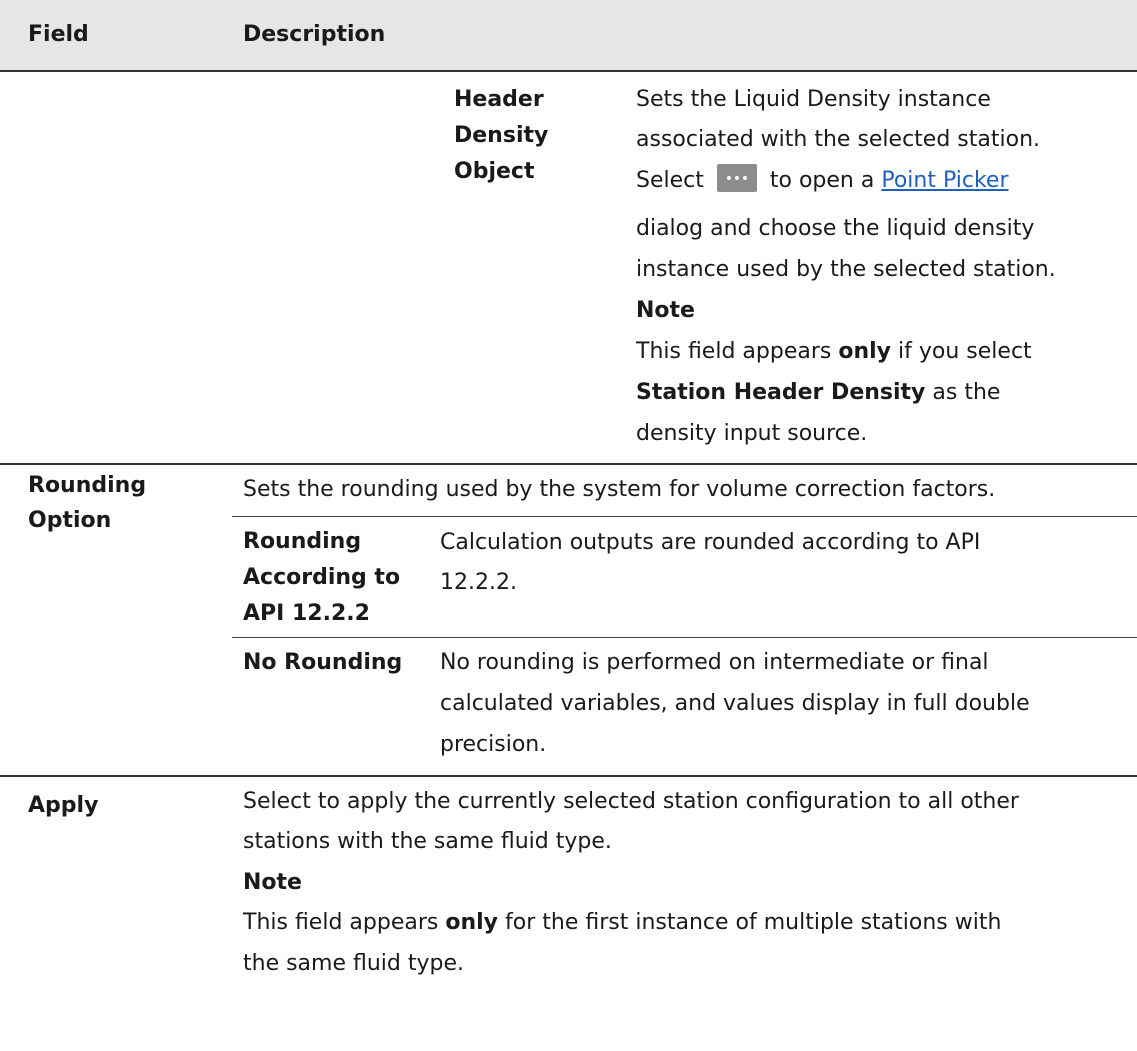 This screenshot has height=1051, width=1137. What do you see at coordinates (63, 805) in the screenshot?
I see `apply-field: Apply` at bounding box center [63, 805].